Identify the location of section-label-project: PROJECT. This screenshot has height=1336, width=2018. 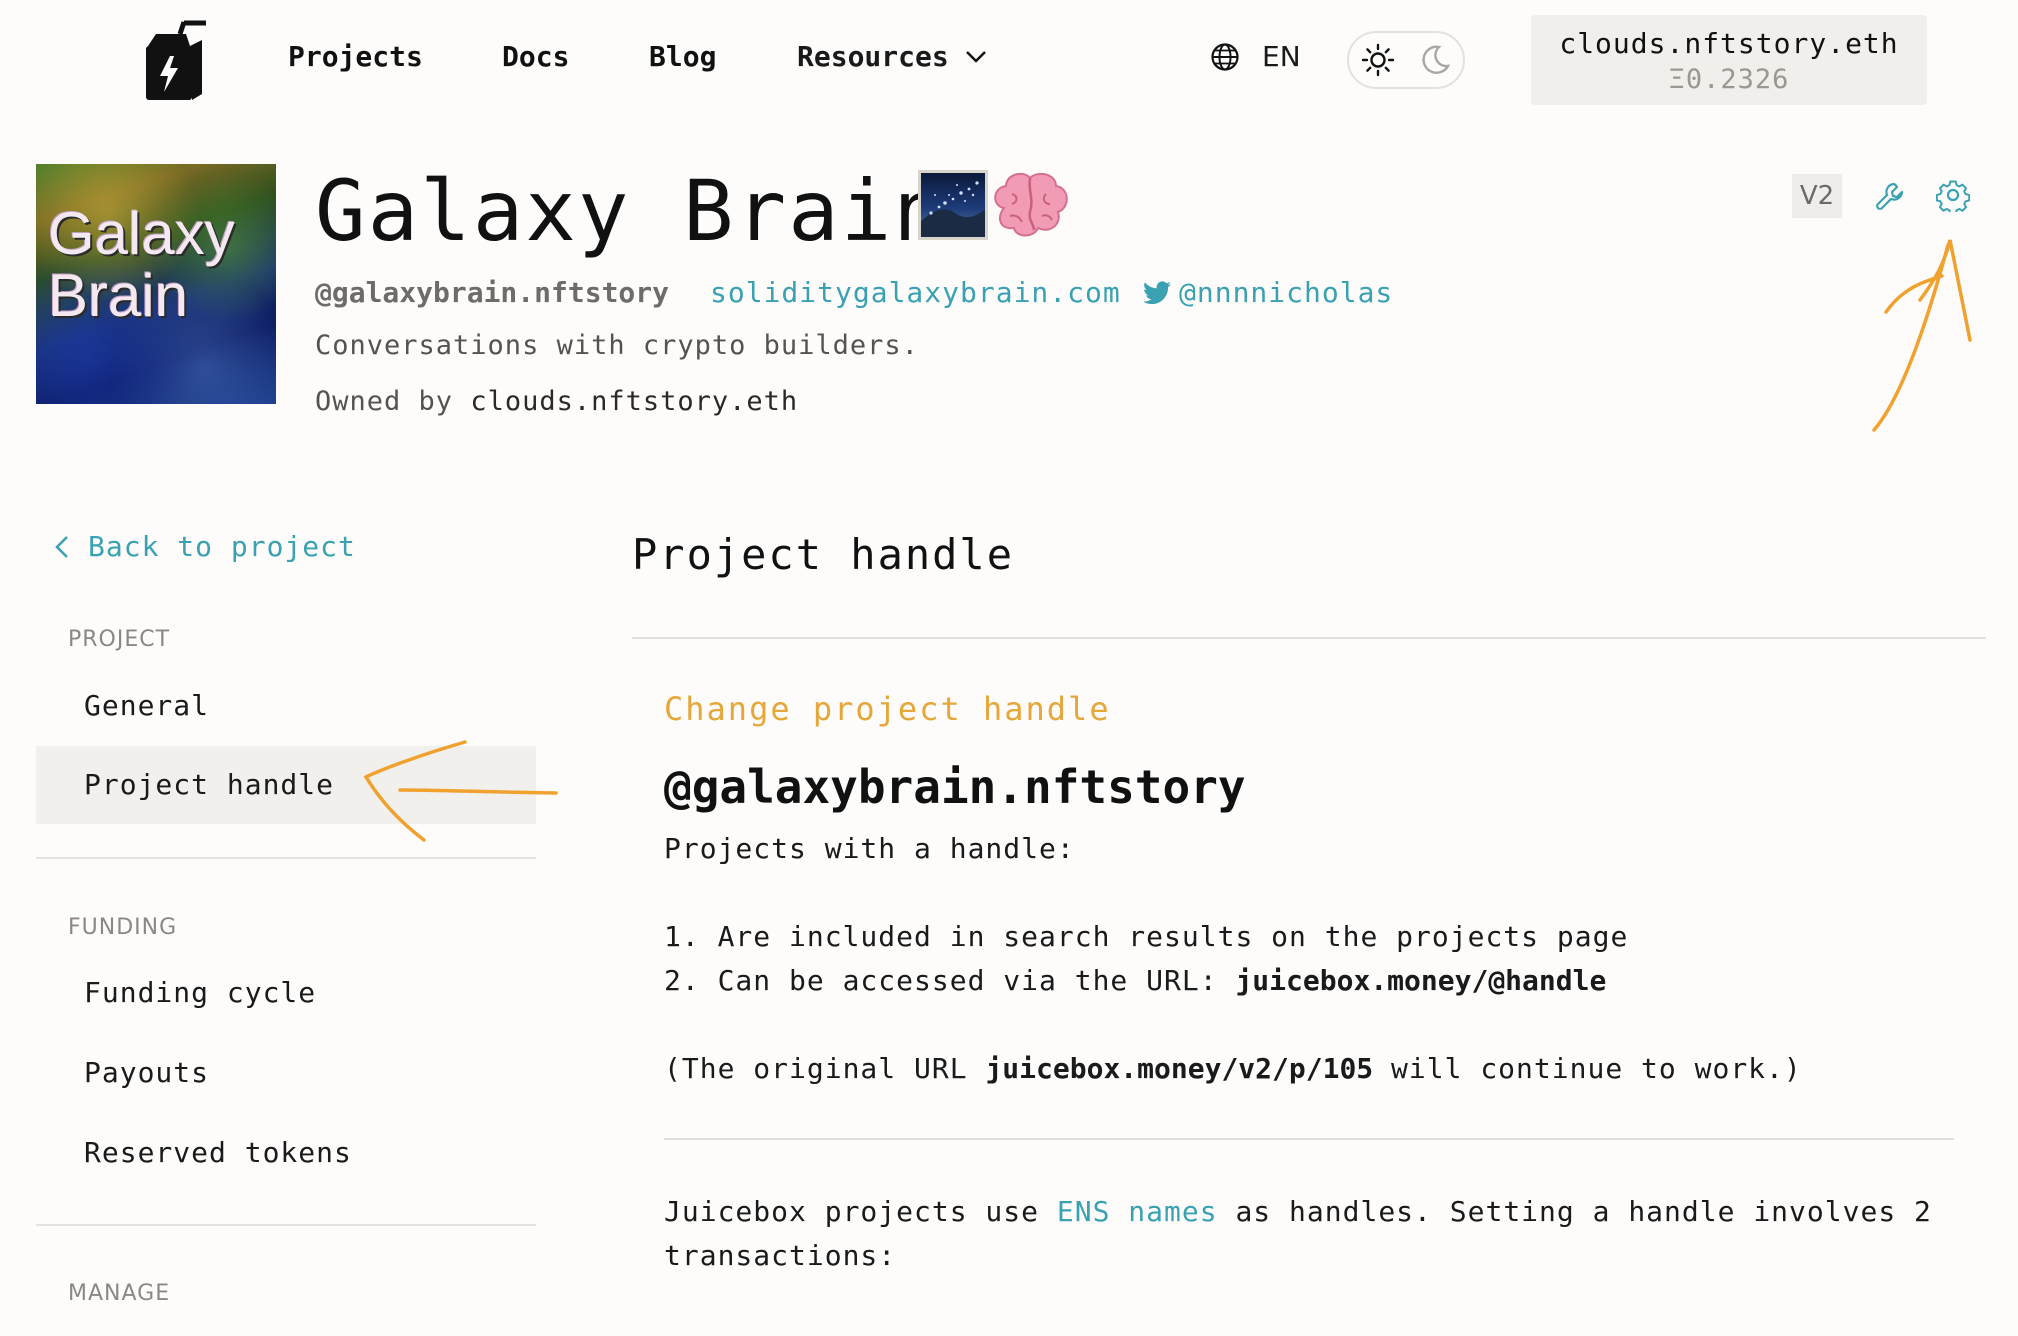
(119, 639).